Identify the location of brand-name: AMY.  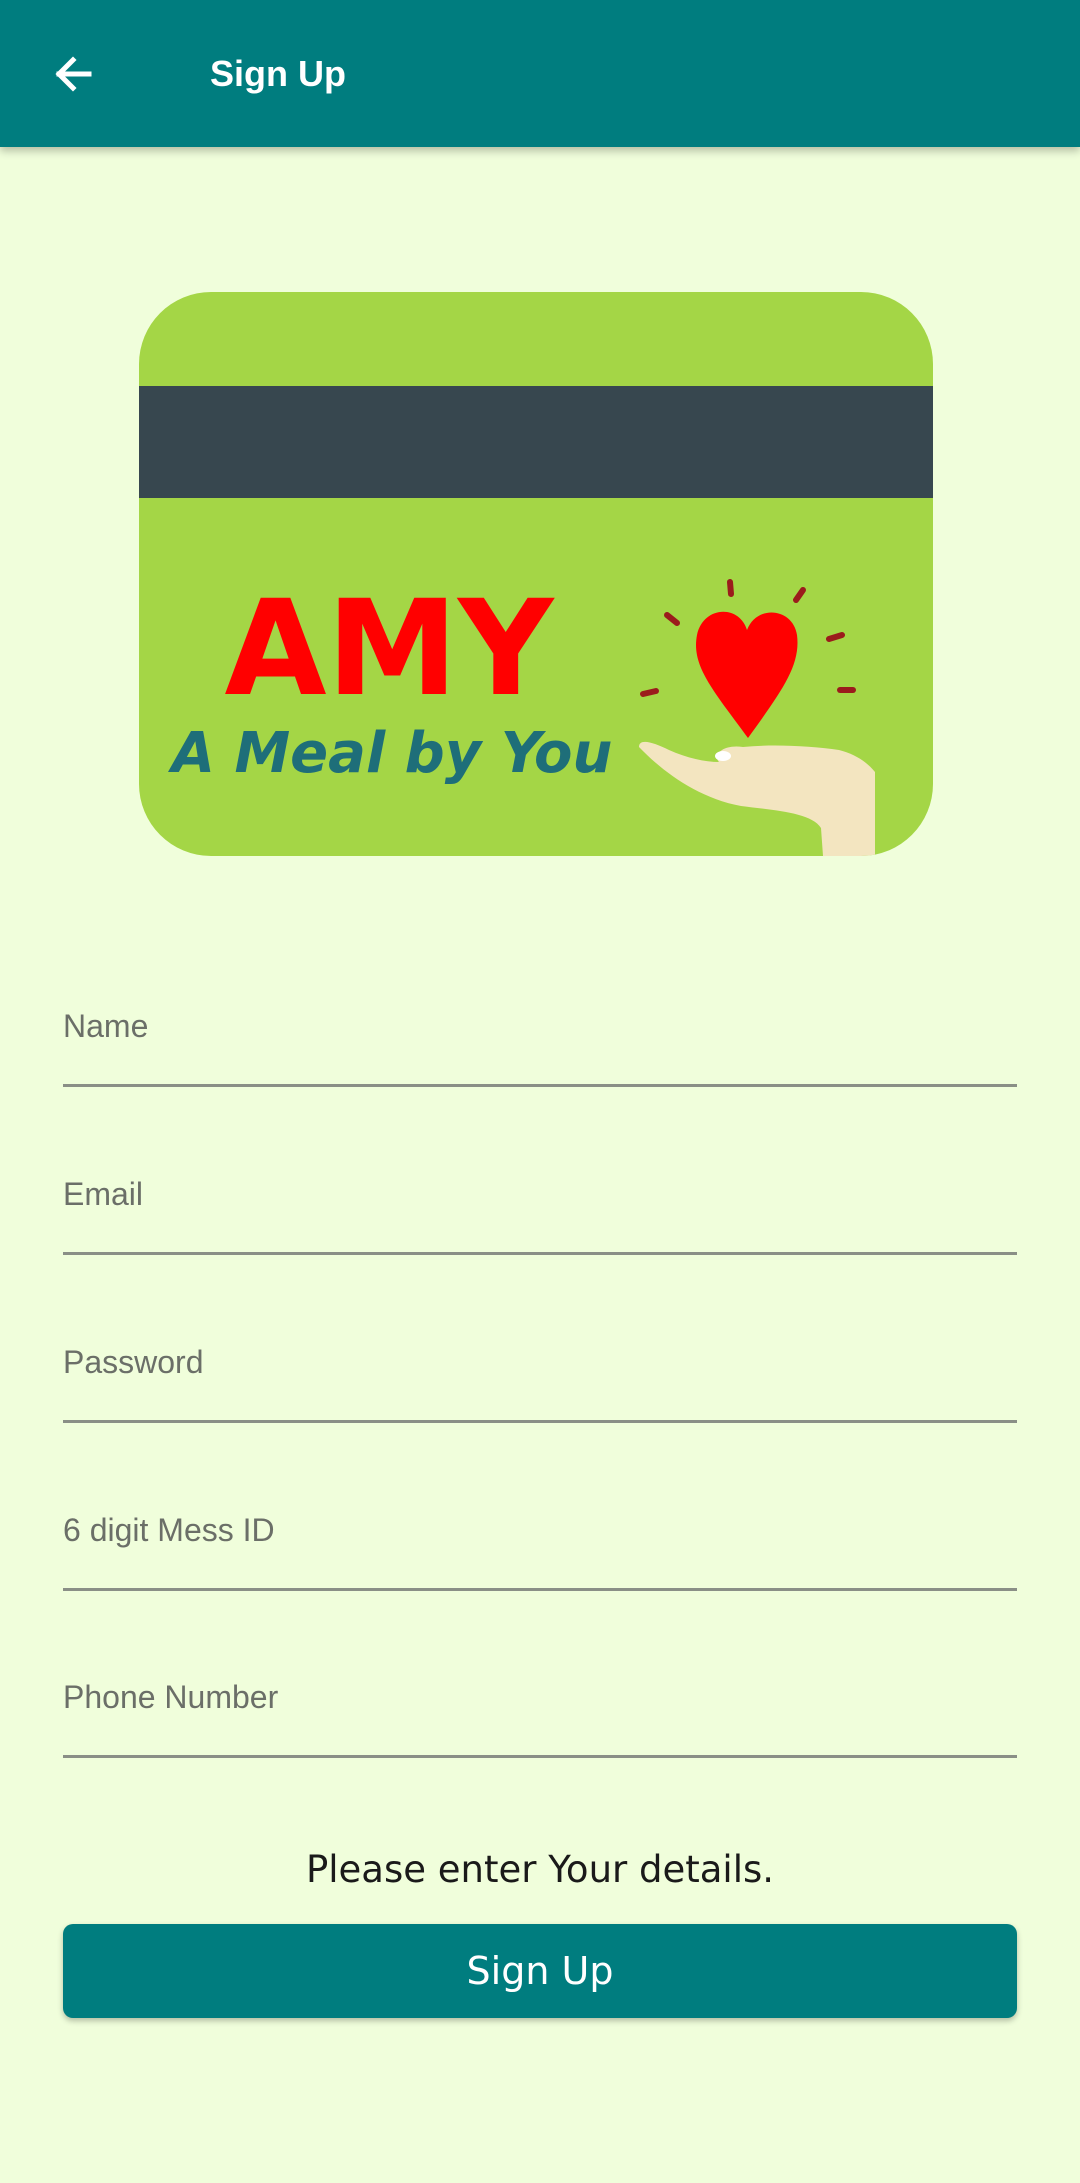
(389, 649).